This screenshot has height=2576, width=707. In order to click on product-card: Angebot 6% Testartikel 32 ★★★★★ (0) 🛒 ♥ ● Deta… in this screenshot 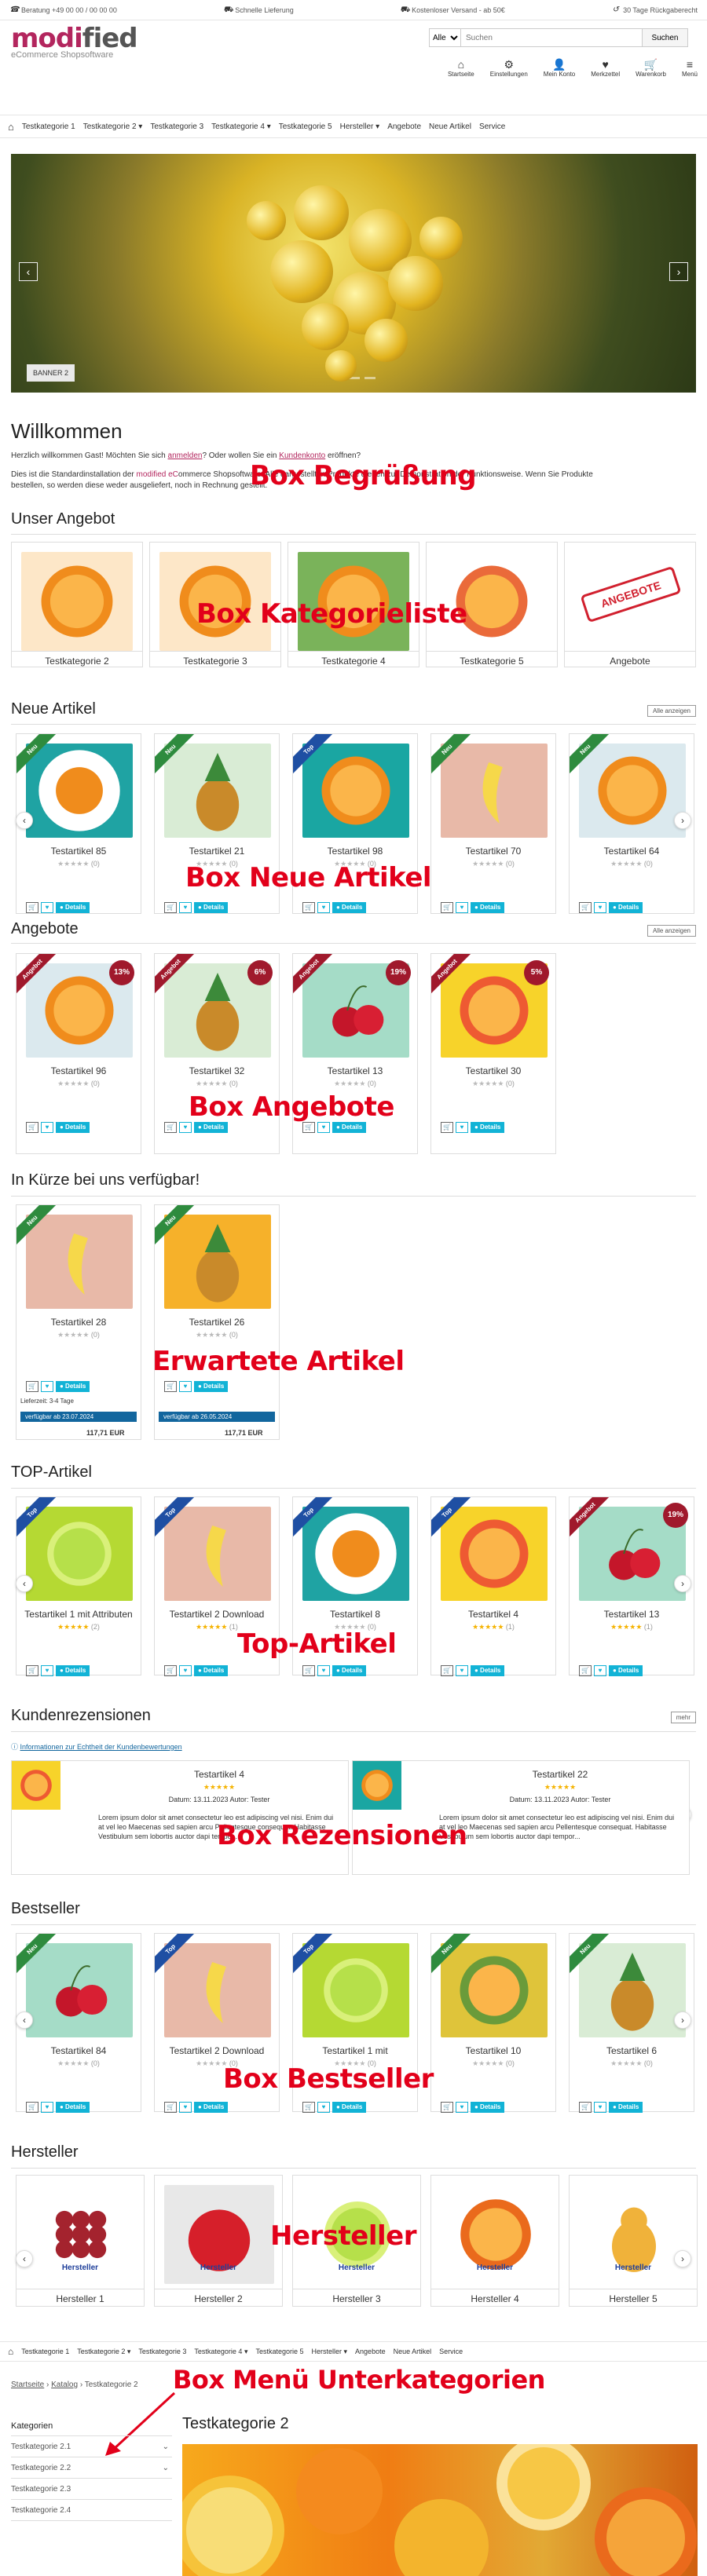, I will do `click(217, 1053)`.